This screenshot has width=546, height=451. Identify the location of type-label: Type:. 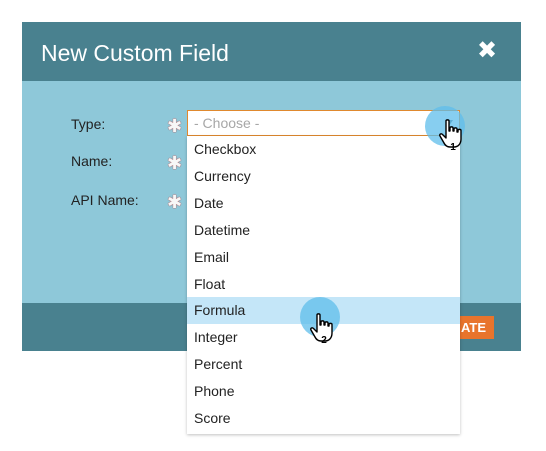
(88, 124).